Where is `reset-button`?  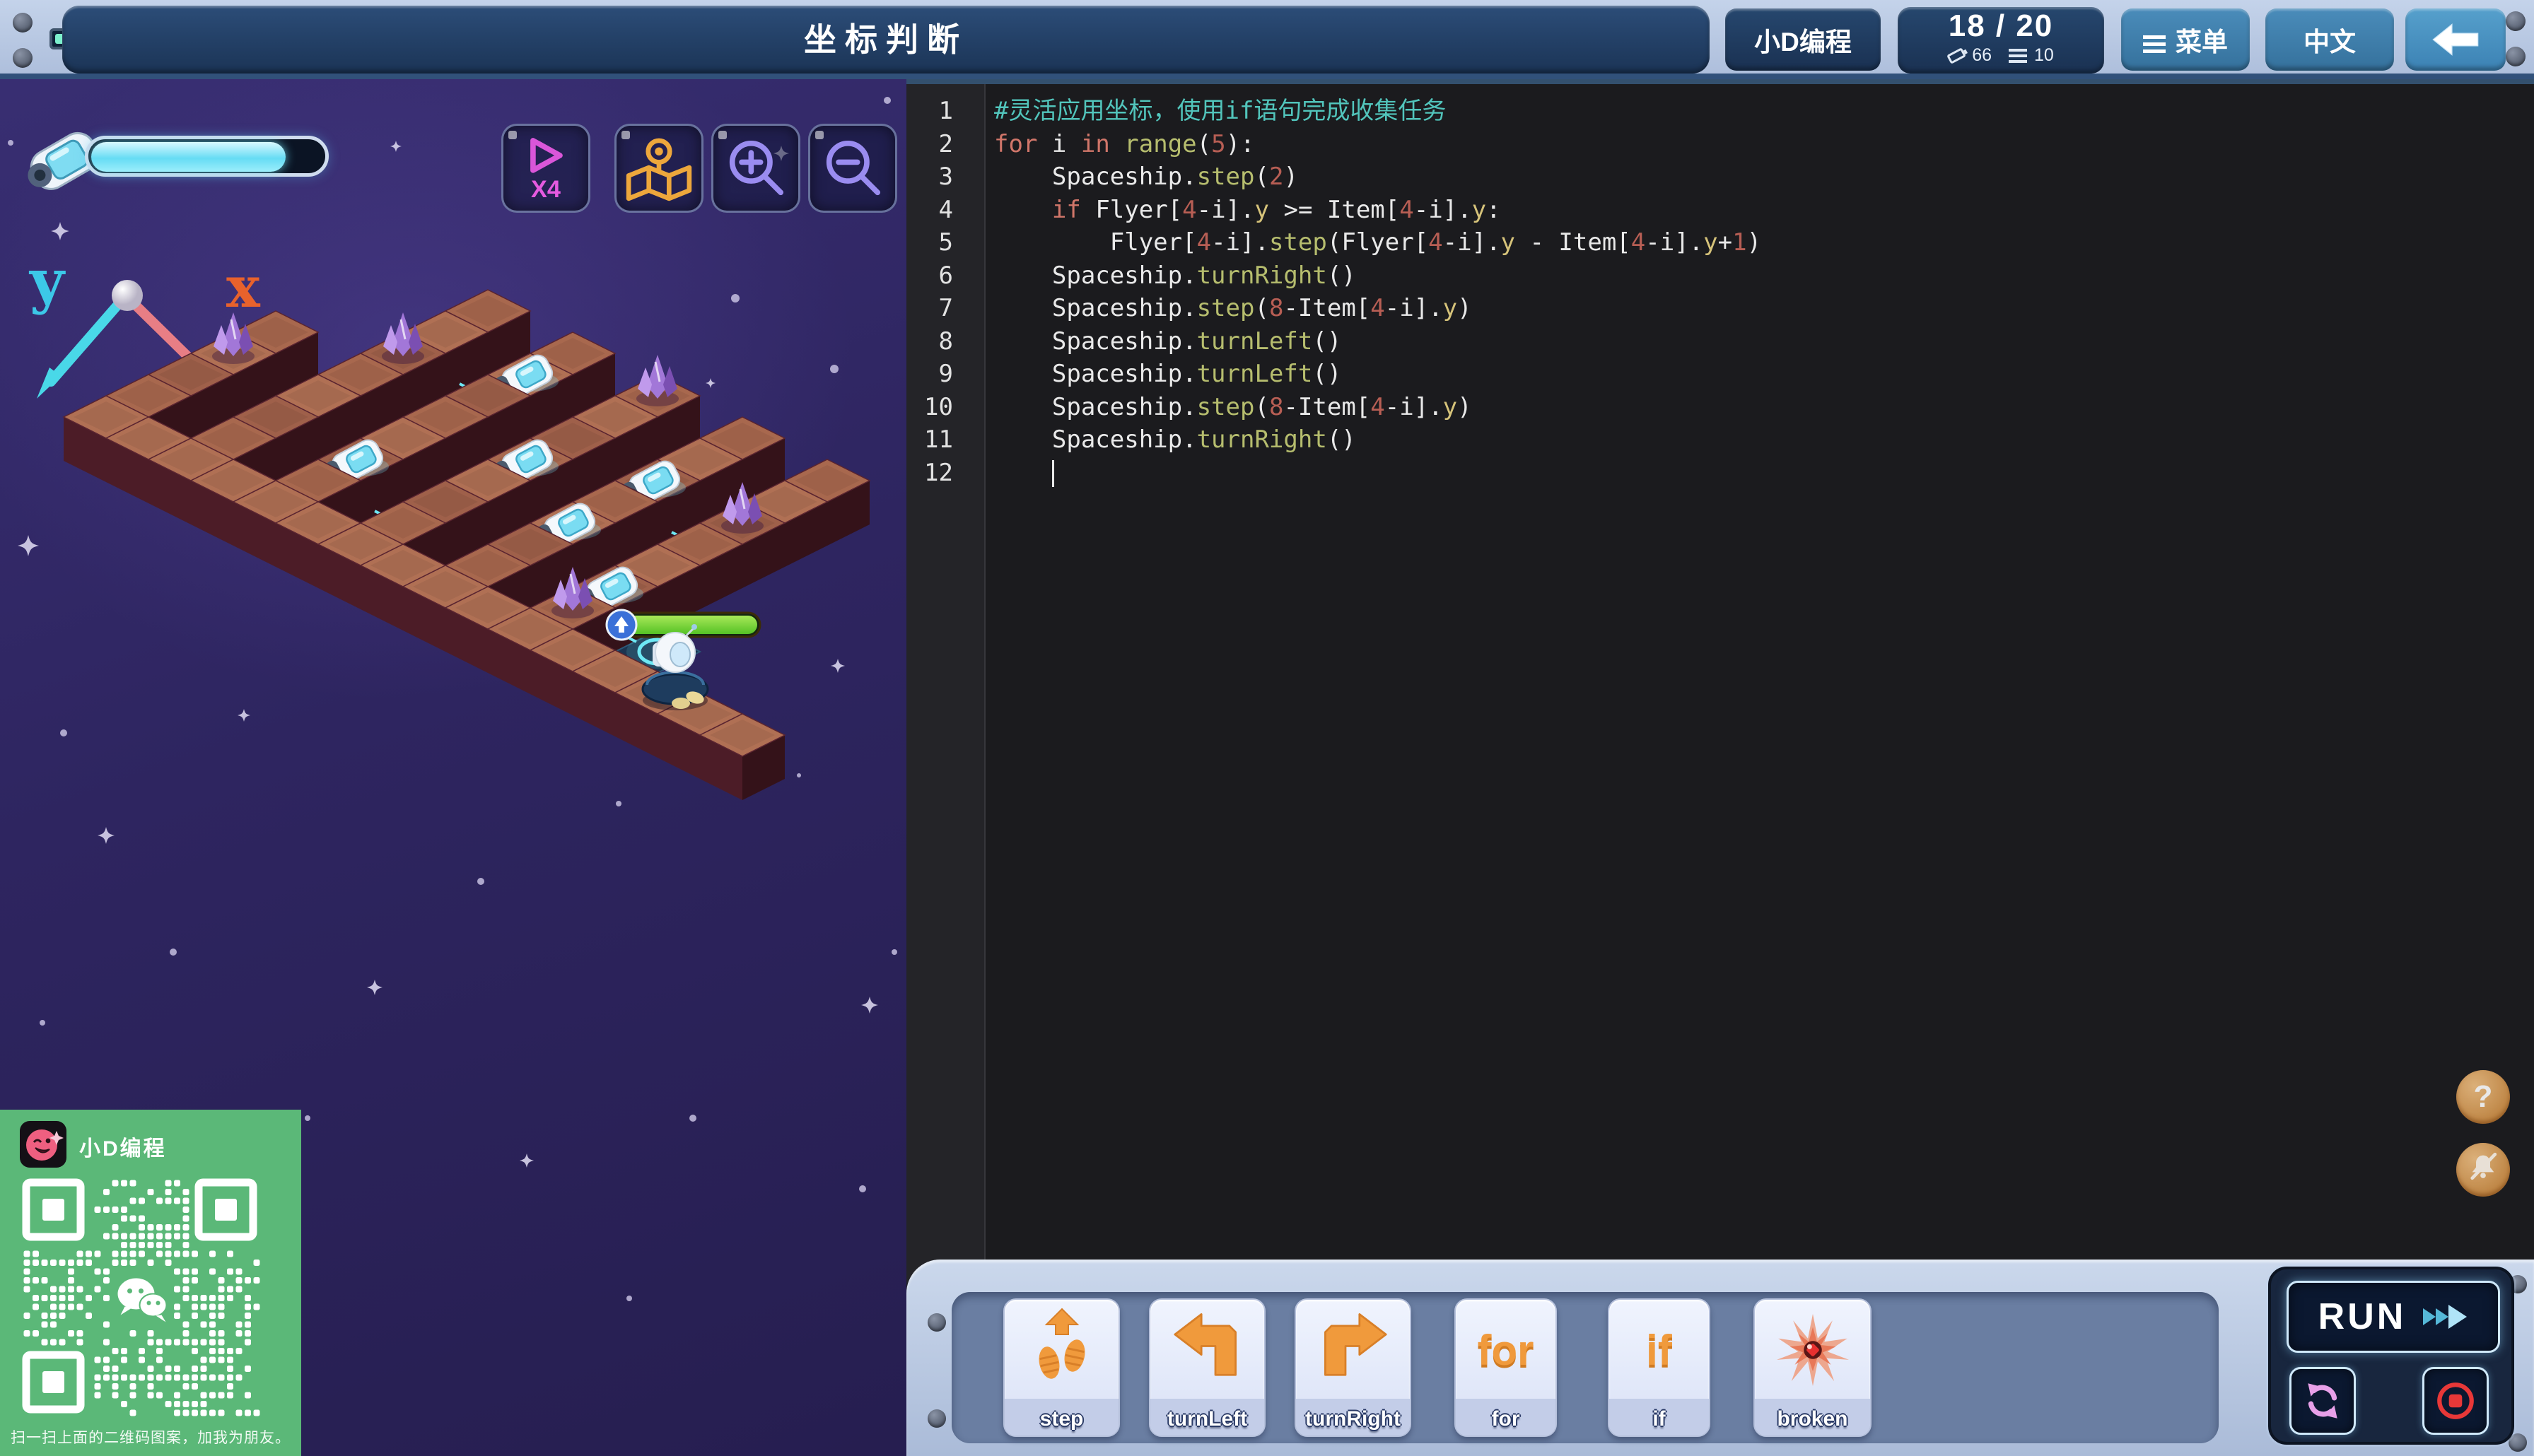
reset-button is located at coordinates (2322, 1401).